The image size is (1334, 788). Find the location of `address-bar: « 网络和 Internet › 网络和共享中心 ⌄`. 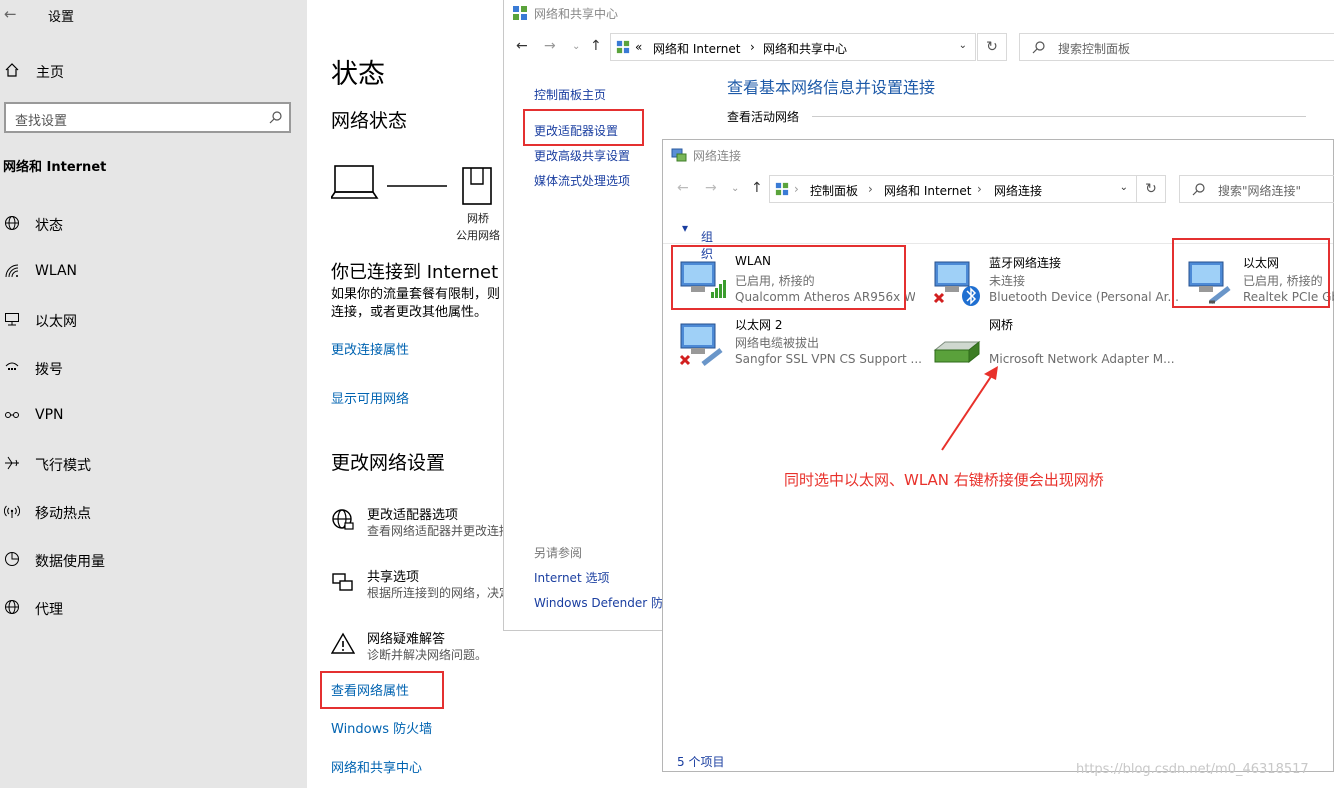

address-bar: « 网络和 Internet › 网络和共享中心 ⌄ is located at coordinates (793, 47).